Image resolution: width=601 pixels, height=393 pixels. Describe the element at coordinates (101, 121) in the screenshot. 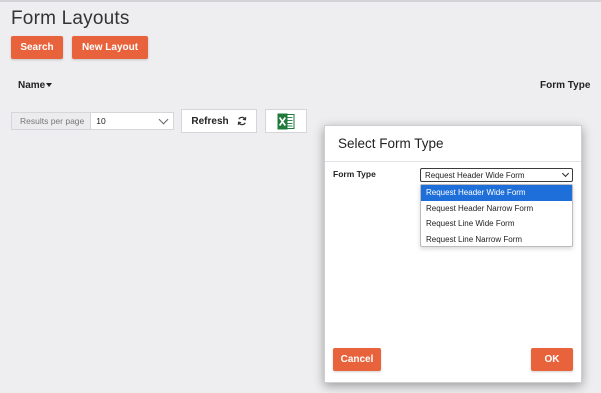

I see `results-per-page-current: 10` at that location.